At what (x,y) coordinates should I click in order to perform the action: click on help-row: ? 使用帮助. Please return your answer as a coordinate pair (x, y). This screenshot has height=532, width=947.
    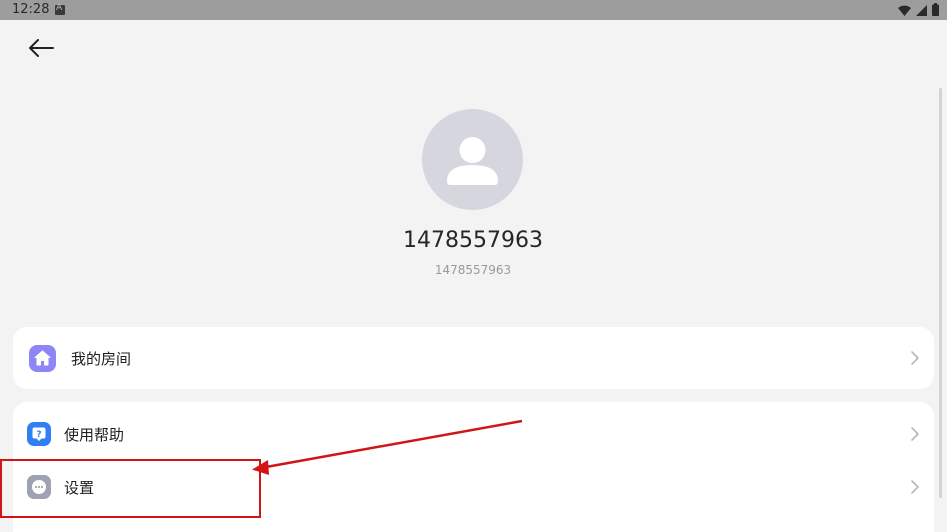
    Looking at the image, I should click on (473, 434).